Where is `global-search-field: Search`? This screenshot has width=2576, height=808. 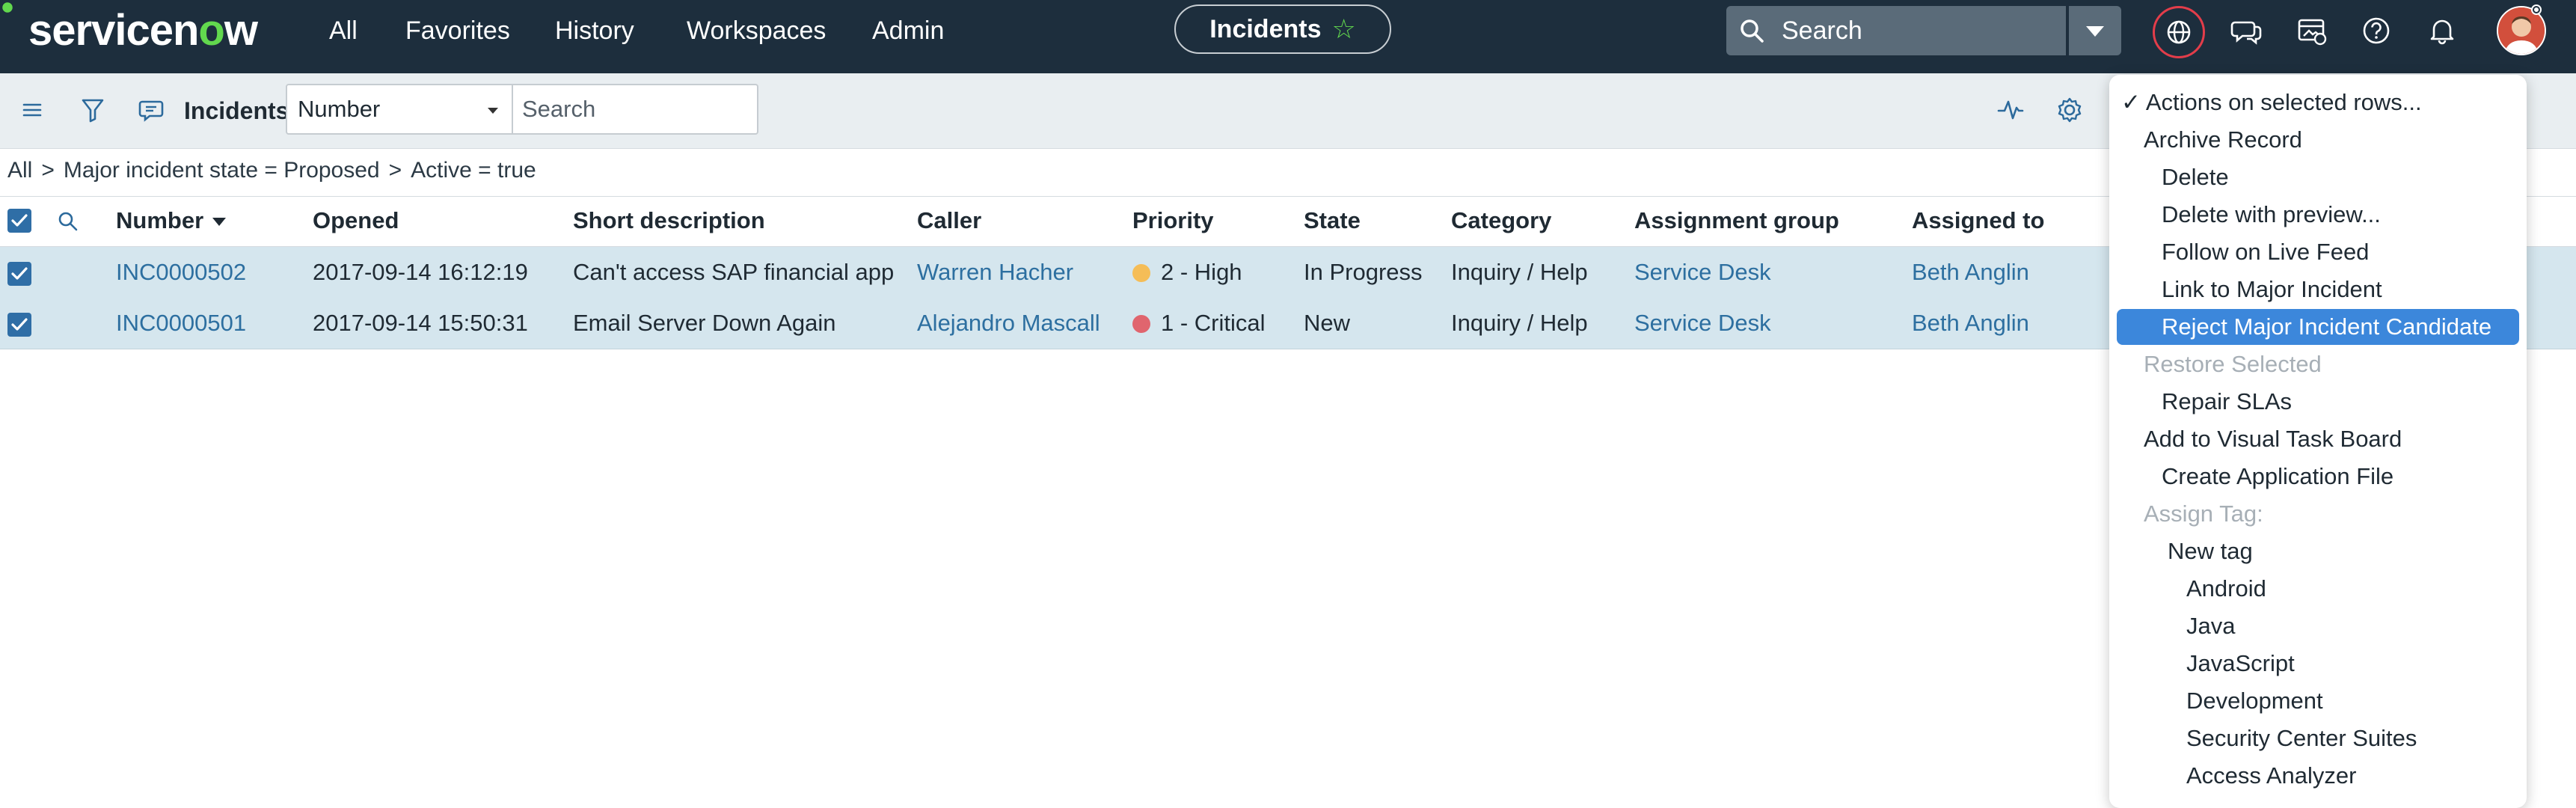
global-search-field: Search is located at coordinates (1896, 30).